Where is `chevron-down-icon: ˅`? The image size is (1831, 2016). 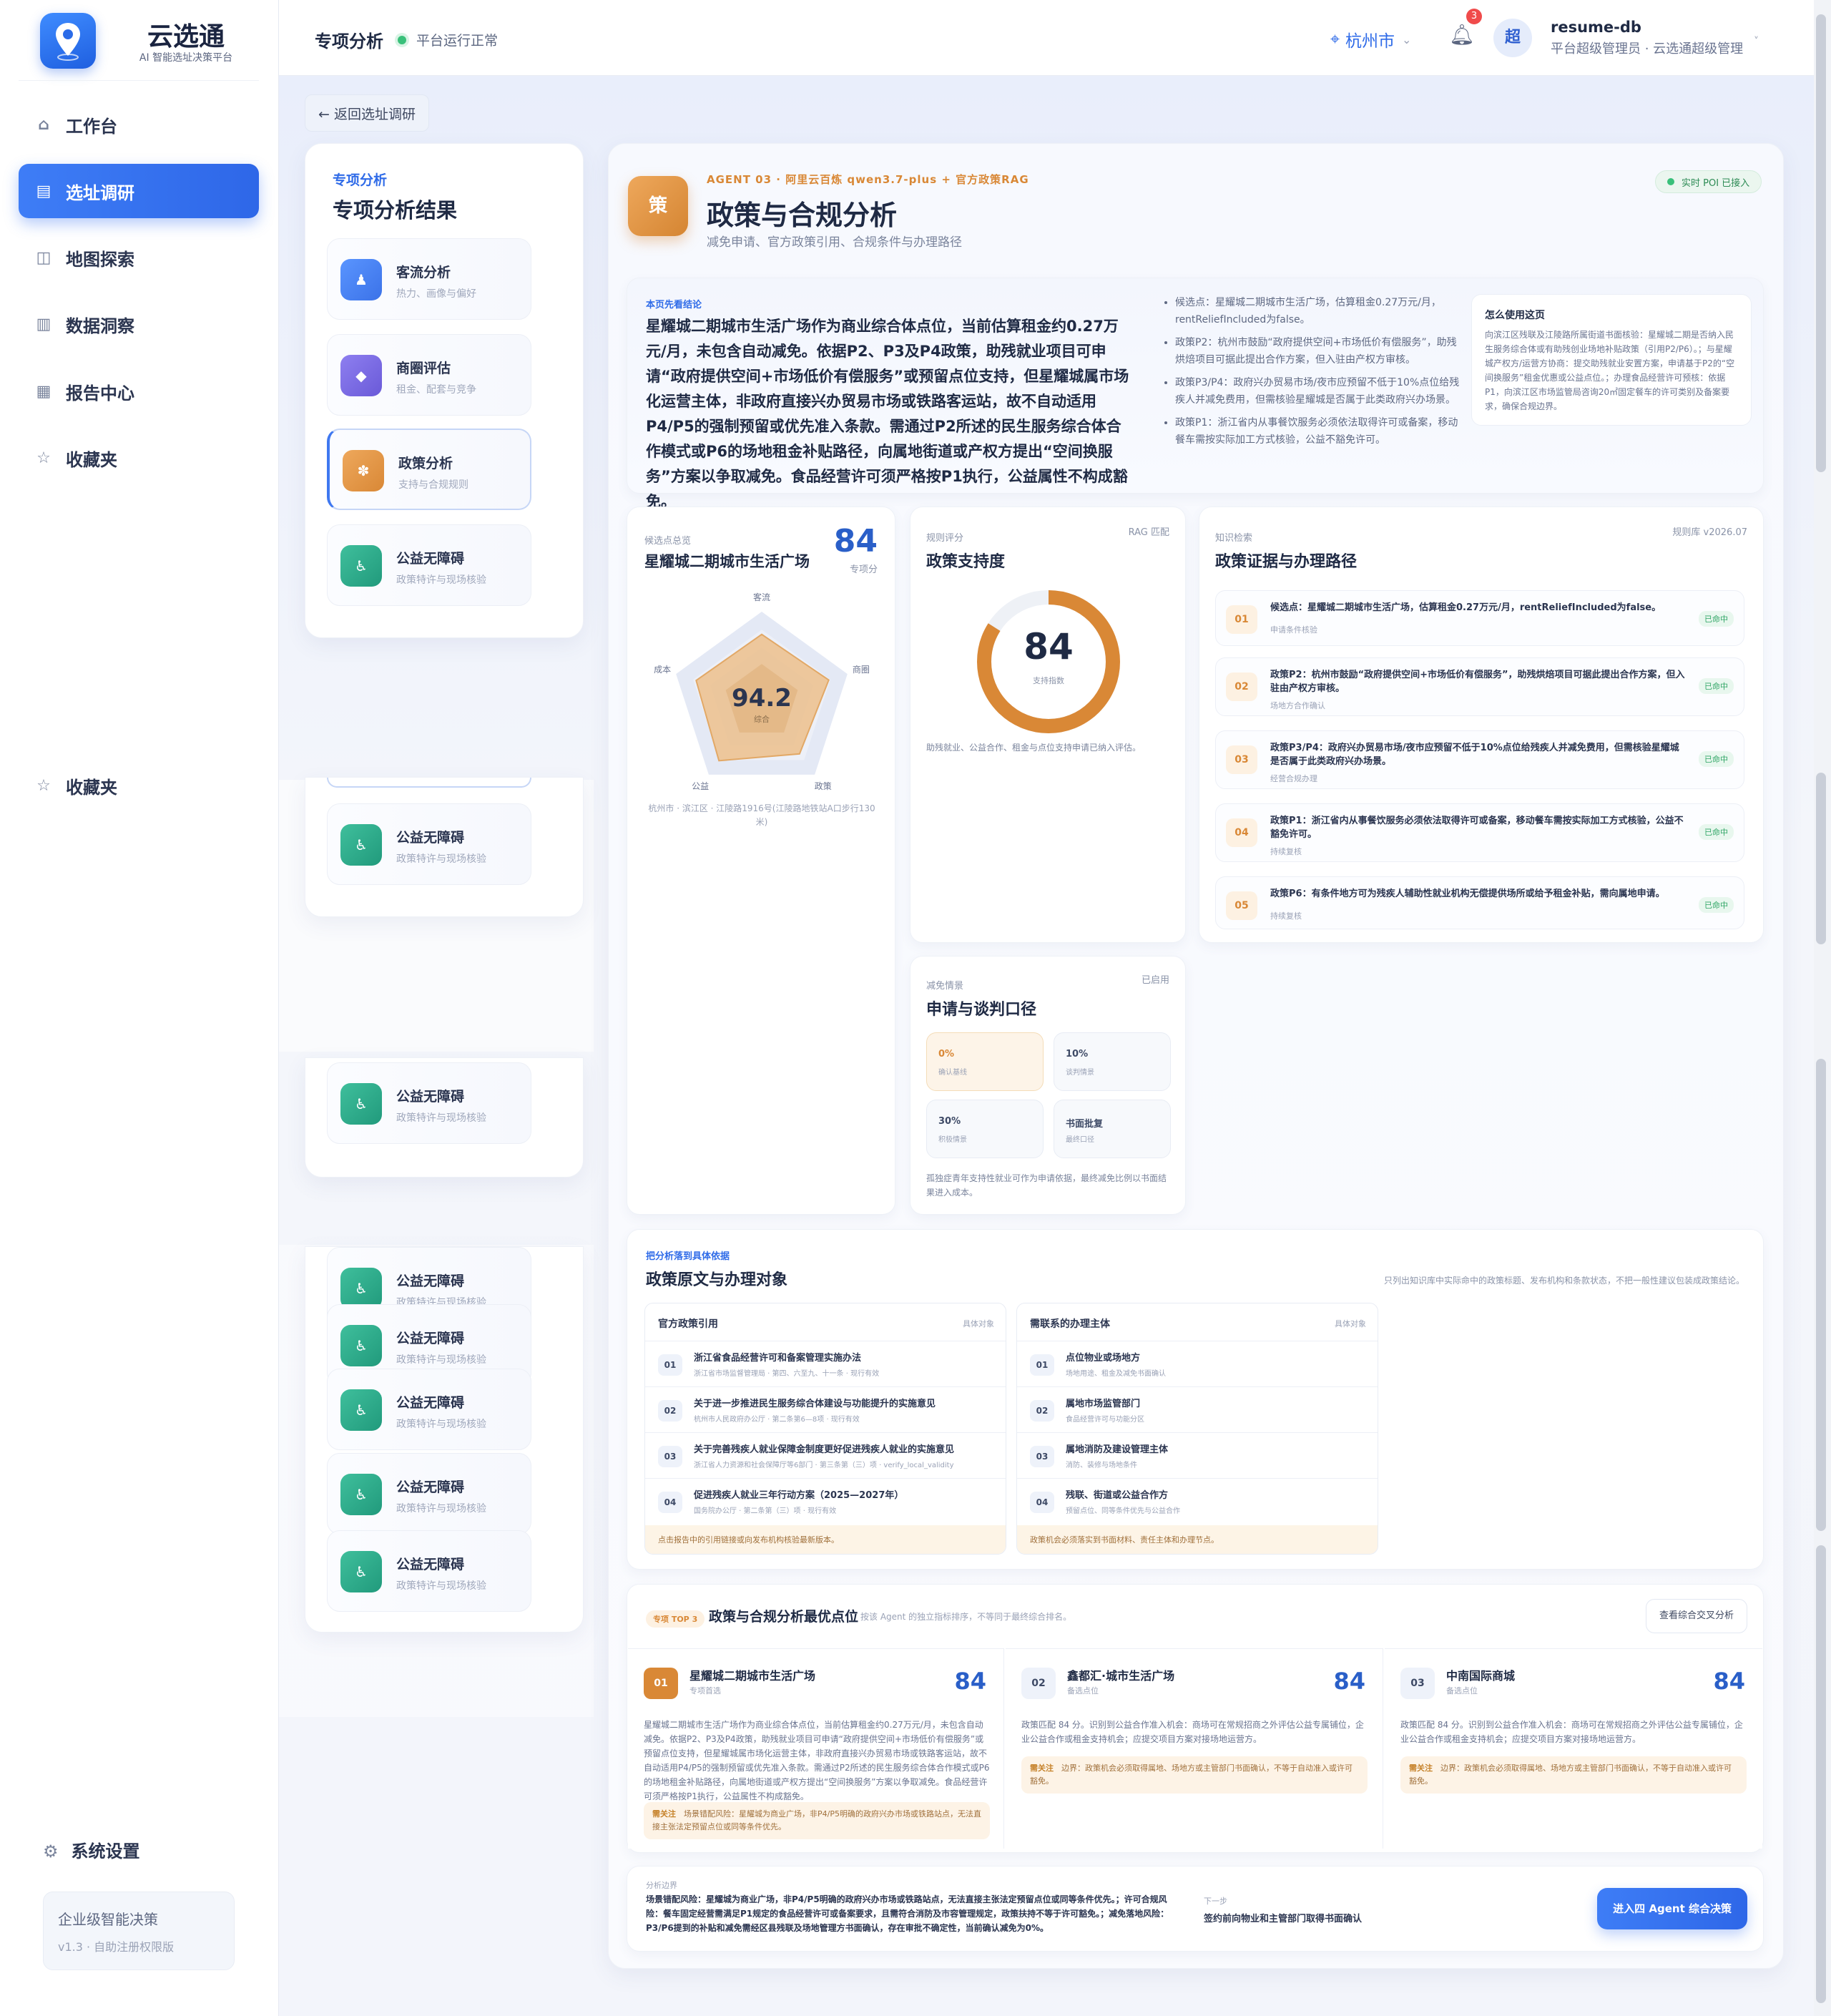 chevron-down-icon: ˅ is located at coordinates (1756, 41).